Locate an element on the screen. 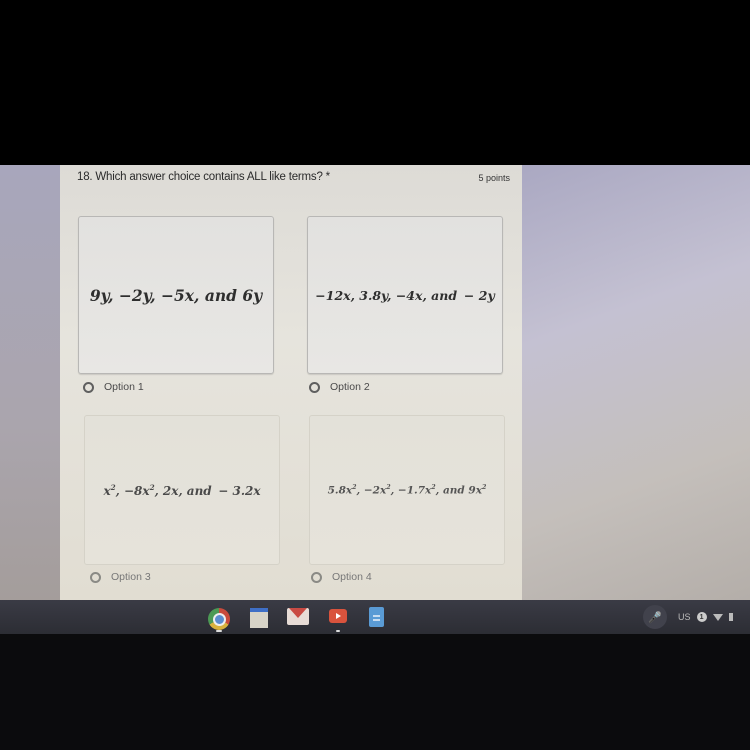 The height and width of the screenshot is (750, 750). status-tray: US 1 is located at coordinates (705, 617).